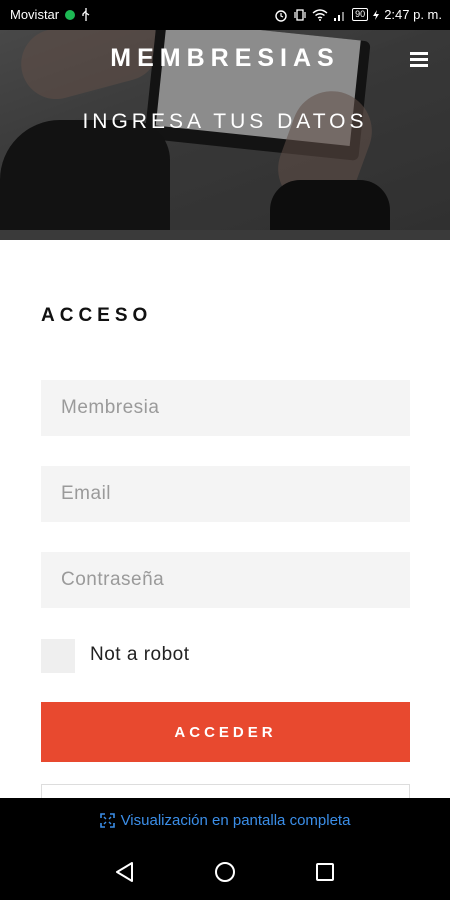 The image size is (450, 900). Describe the element at coordinates (107, 820) in the screenshot. I see `fullscreen-icon` at that location.